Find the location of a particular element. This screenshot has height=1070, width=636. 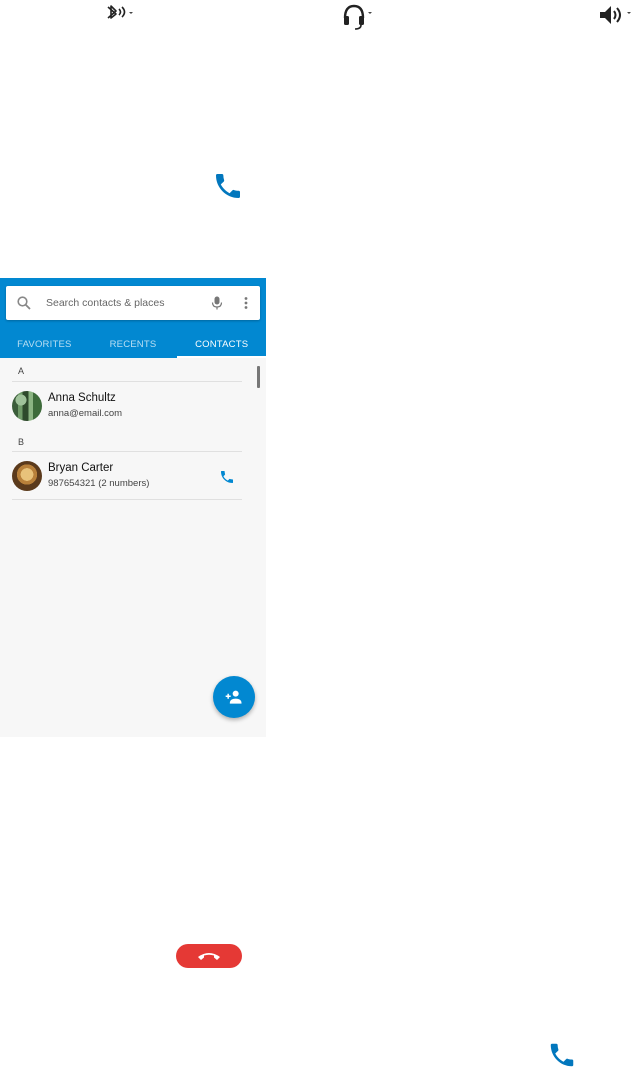

person-add-icon is located at coordinates (233, 697).